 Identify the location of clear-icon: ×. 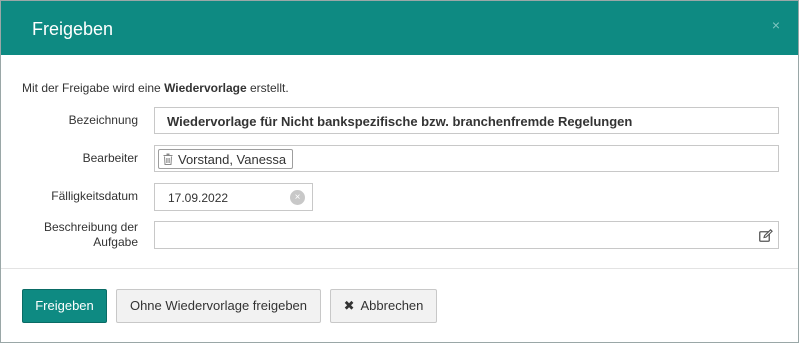
(297, 197).